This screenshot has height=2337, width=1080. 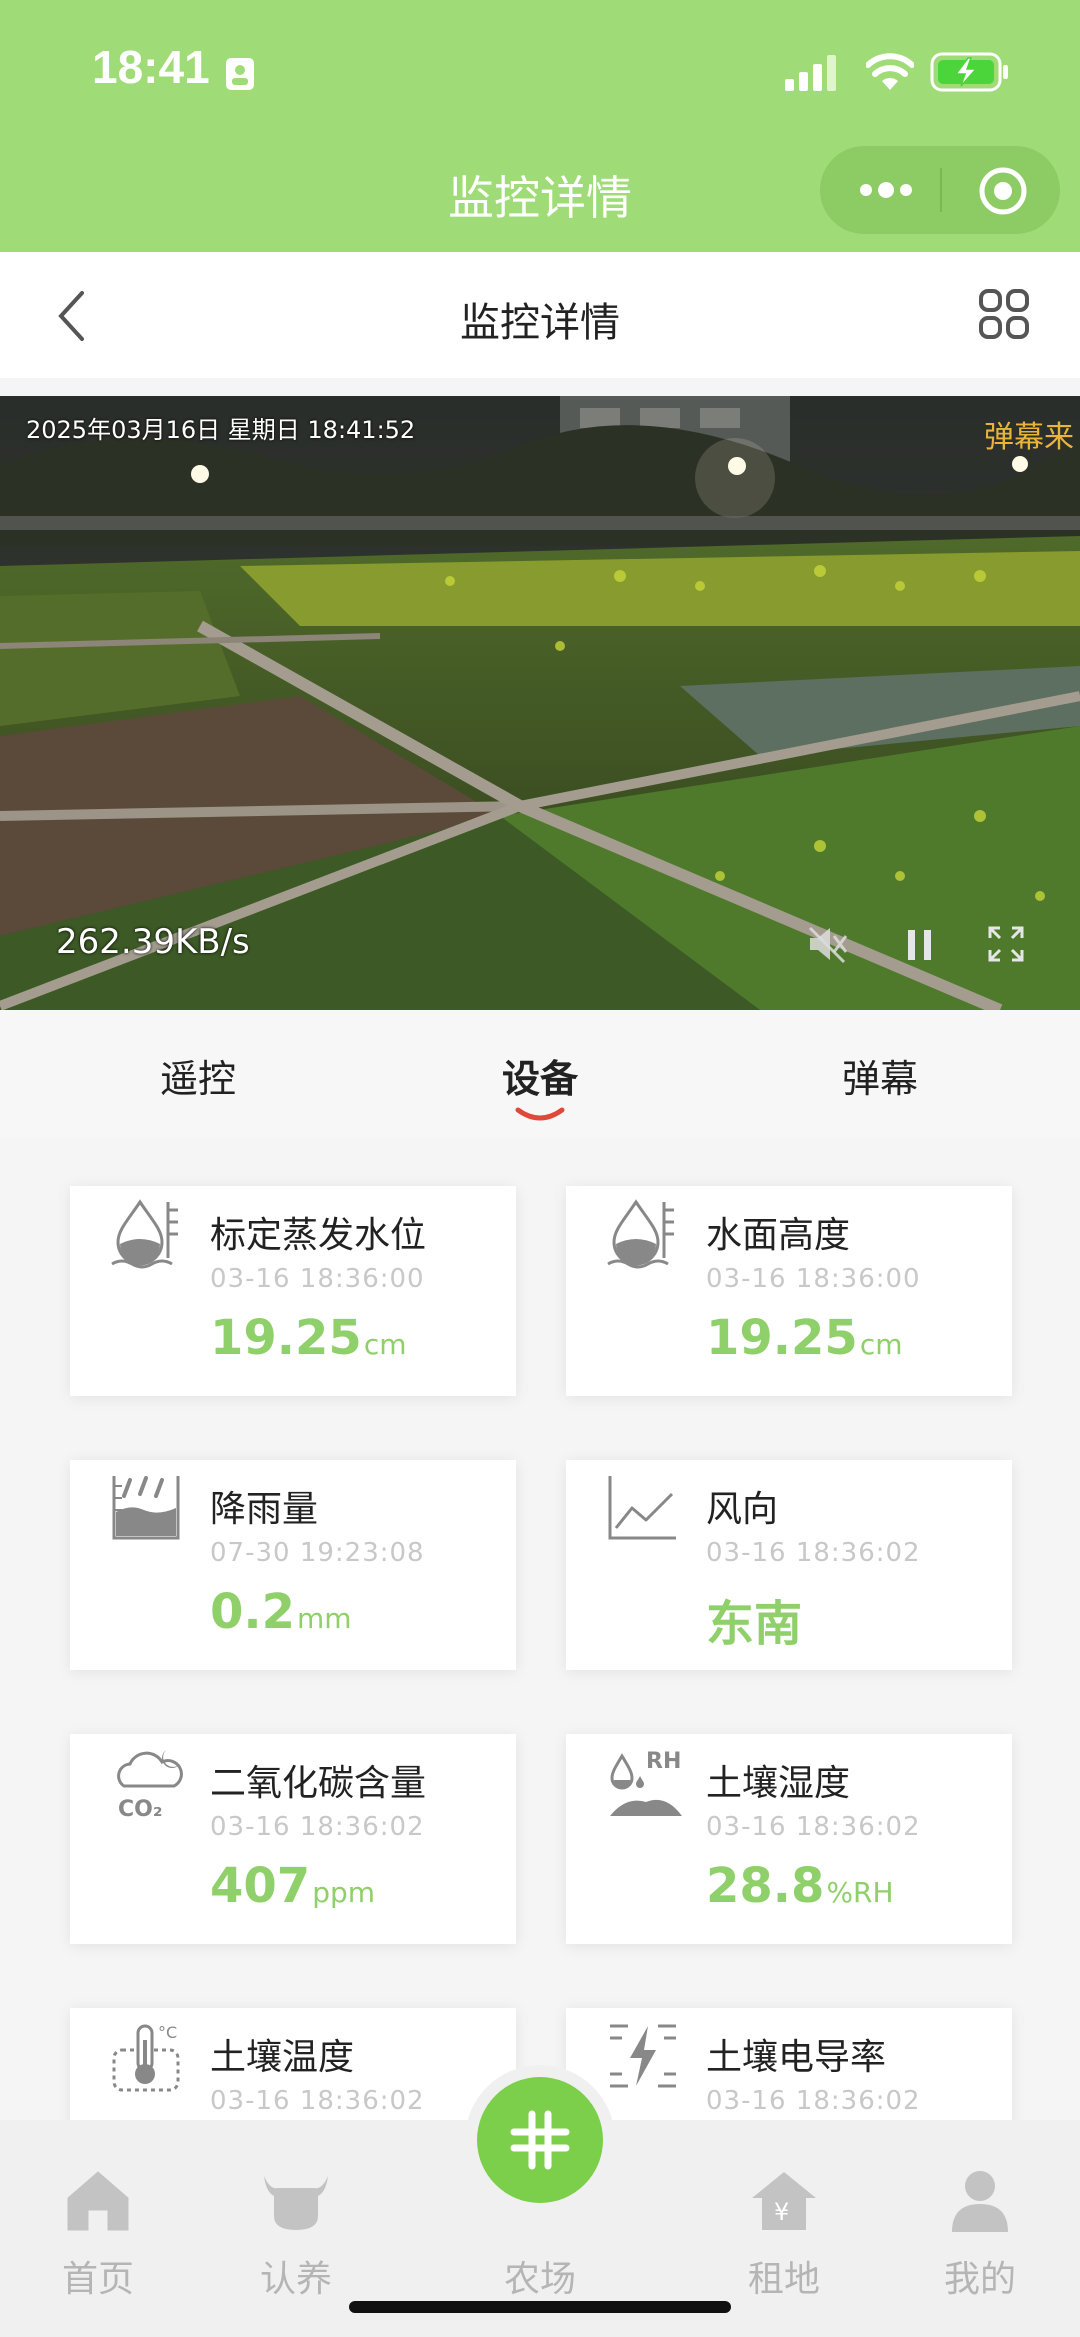 What do you see at coordinates (783, 2279) in the screenshot?
I see `tabbar-label: 租地` at bounding box center [783, 2279].